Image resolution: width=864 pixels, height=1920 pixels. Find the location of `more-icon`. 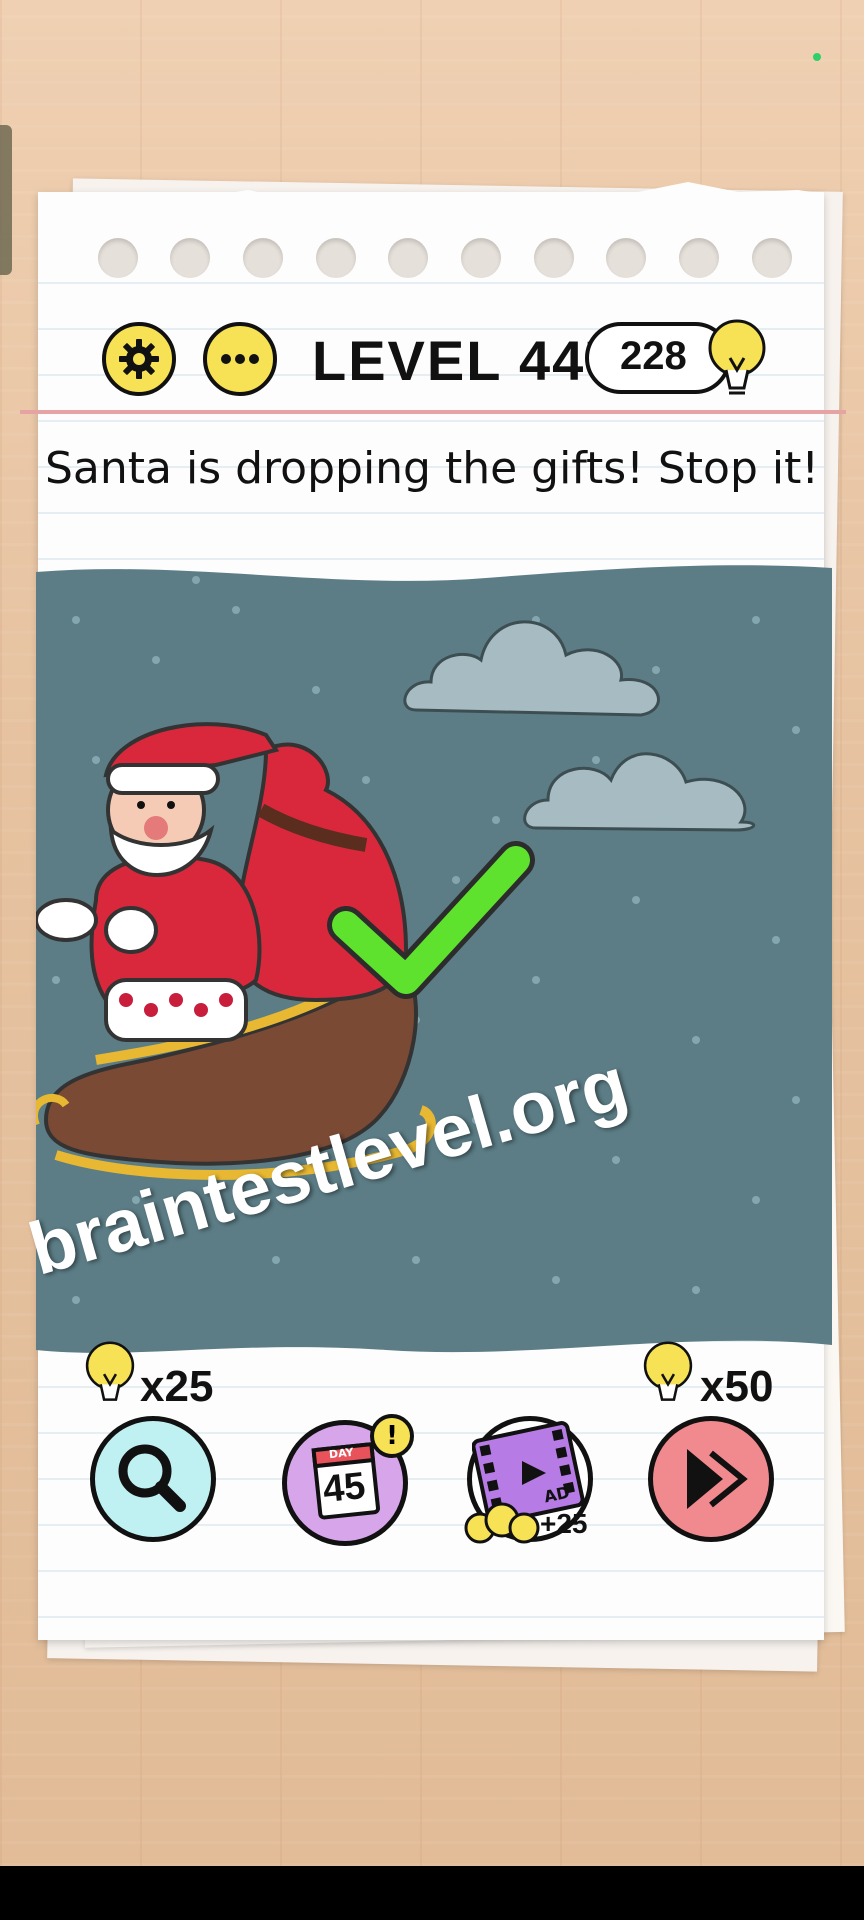

more-icon is located at coordinates (240, 359).